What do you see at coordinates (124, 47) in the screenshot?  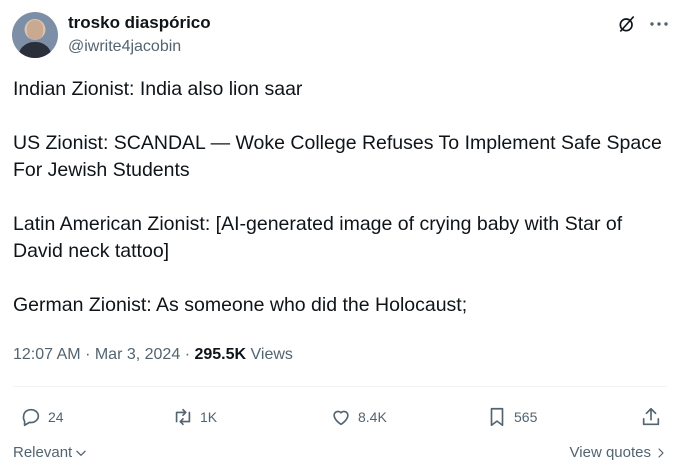 I see `author-handle: @iwrite4jacobin` at bounding box center [124, 47].